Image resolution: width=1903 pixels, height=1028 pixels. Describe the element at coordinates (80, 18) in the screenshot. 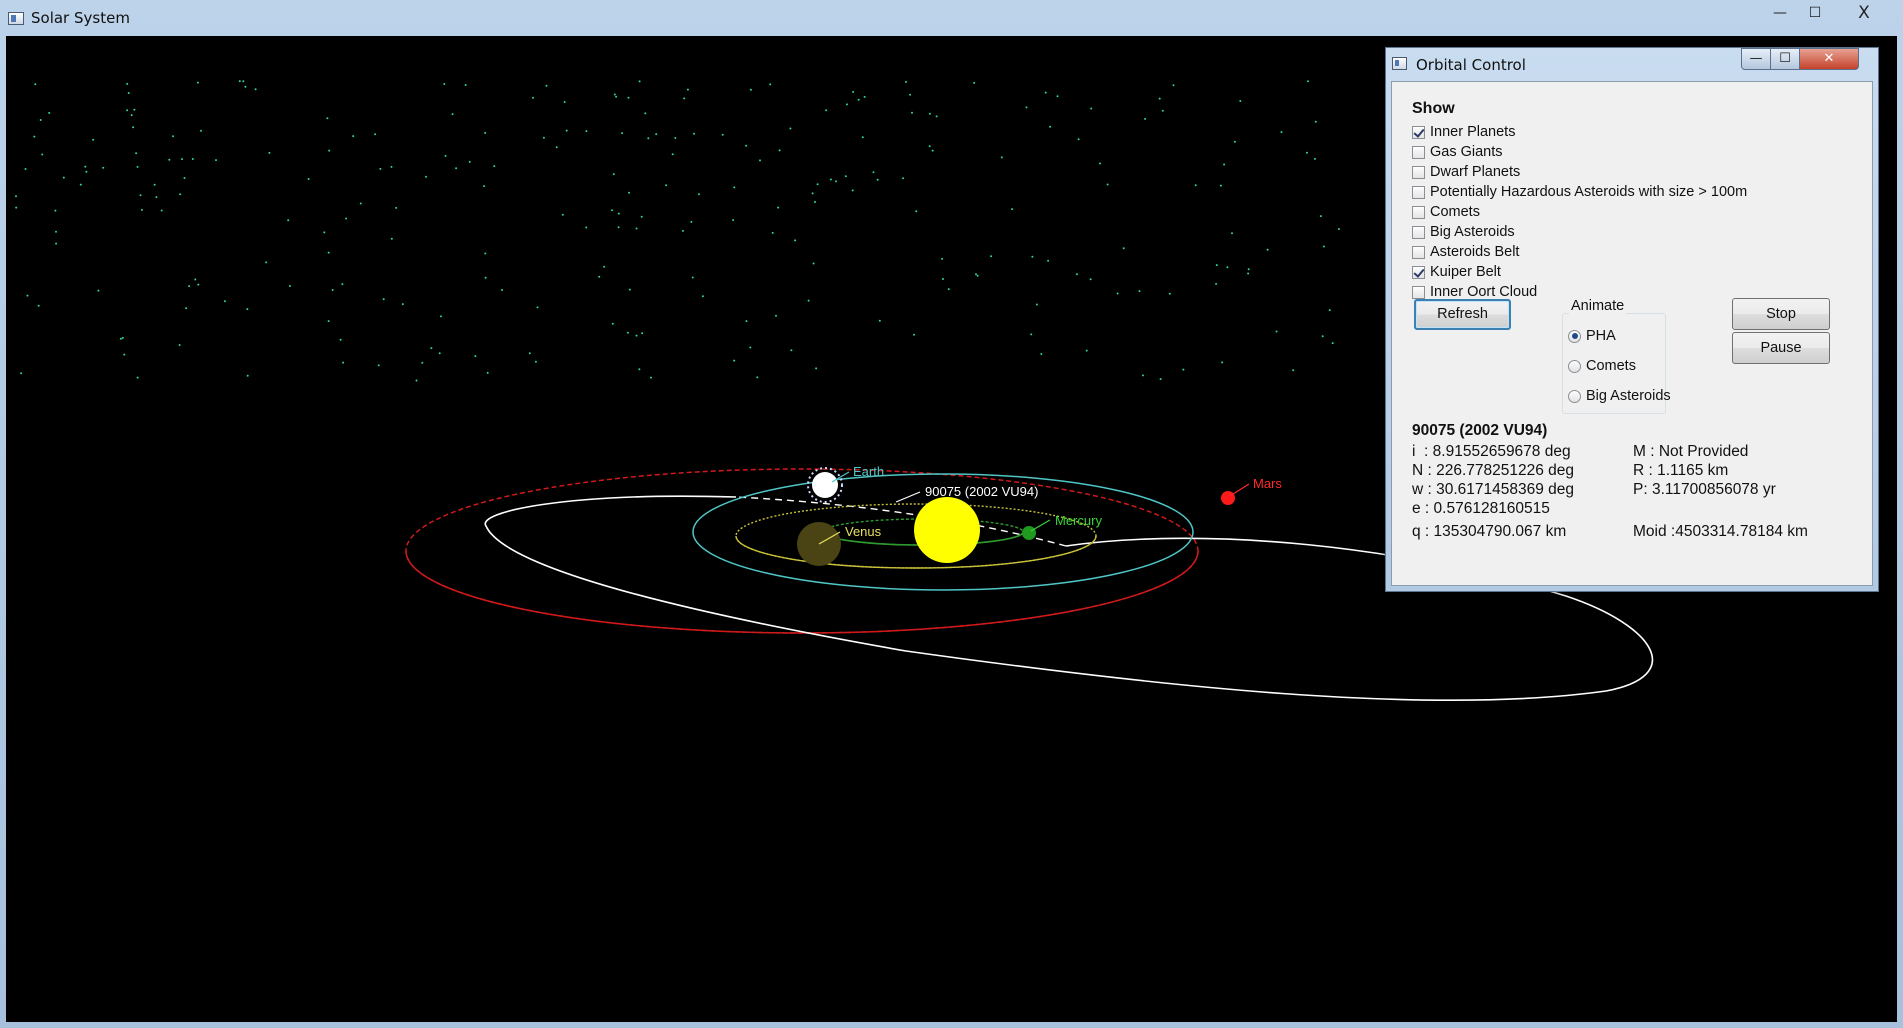

I see `main-window-title: Solar System` at that location.